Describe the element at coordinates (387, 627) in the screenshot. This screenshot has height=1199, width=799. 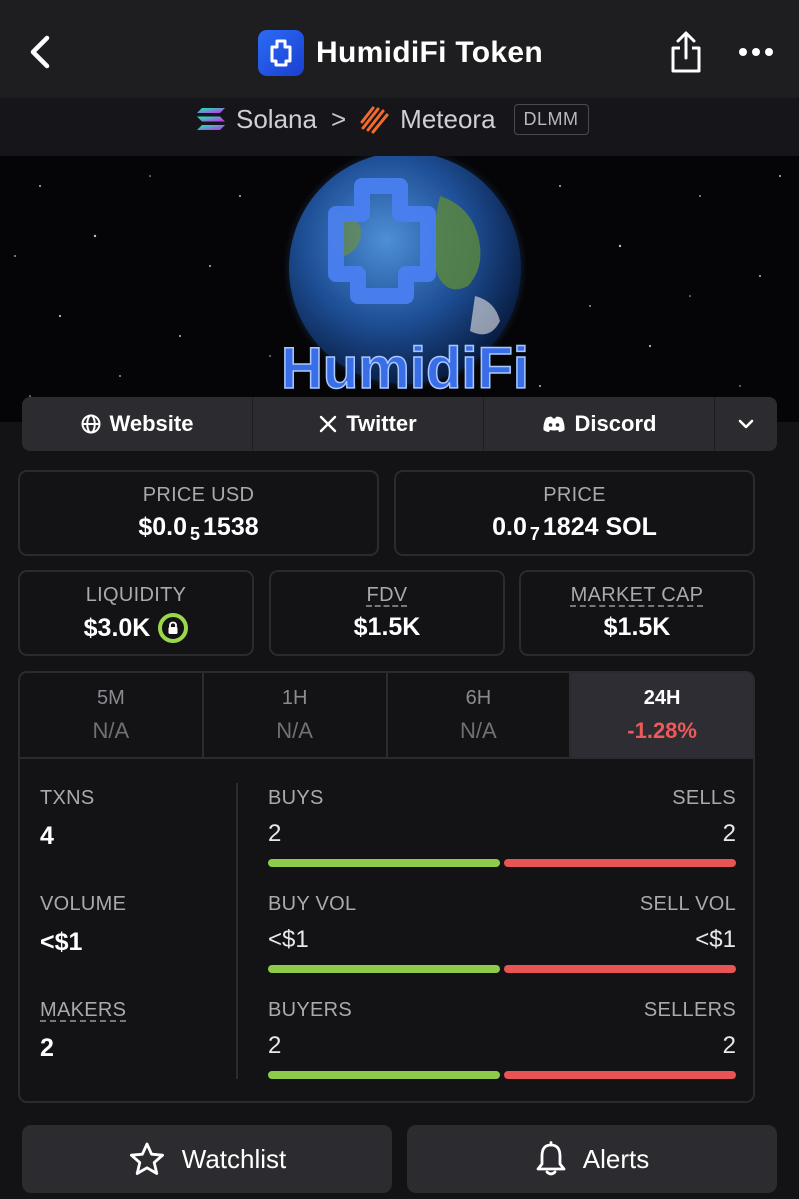
I see `fdv-value: $1.5K` at that location.